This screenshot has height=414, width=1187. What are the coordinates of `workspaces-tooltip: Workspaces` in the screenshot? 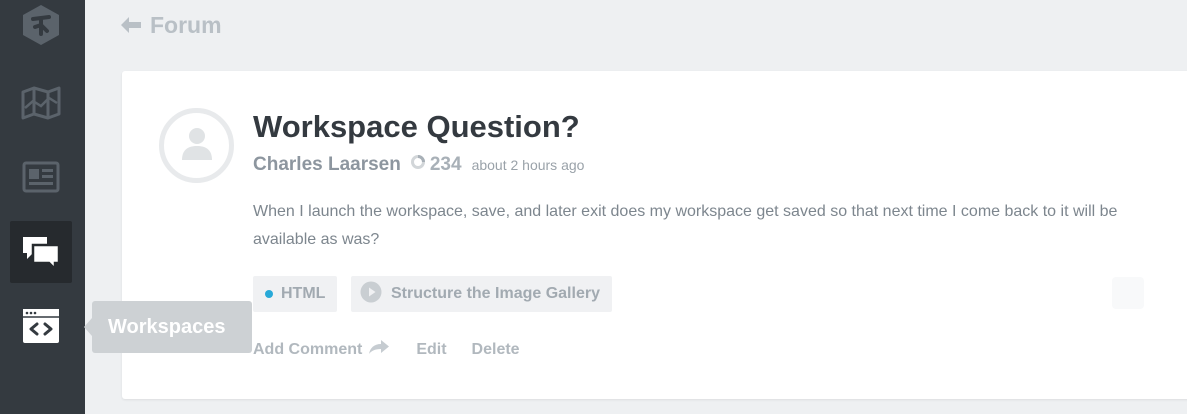 It's located at (168, 327).